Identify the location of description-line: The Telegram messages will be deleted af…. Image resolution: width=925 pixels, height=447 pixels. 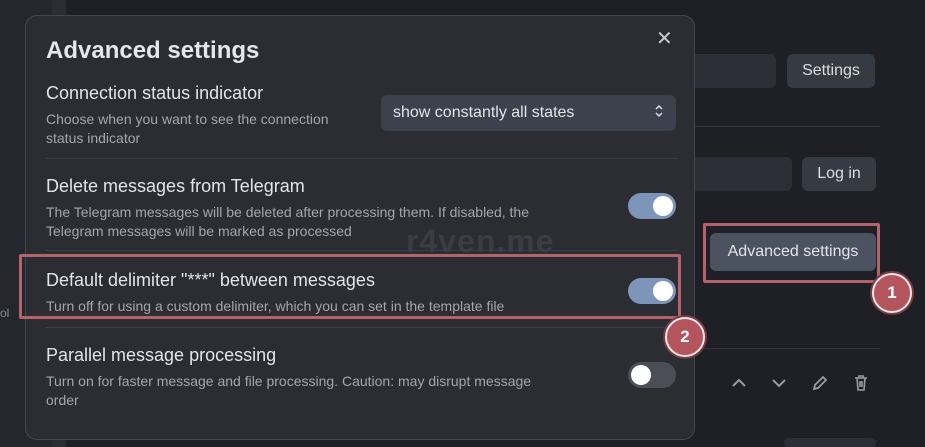
(287, 212).